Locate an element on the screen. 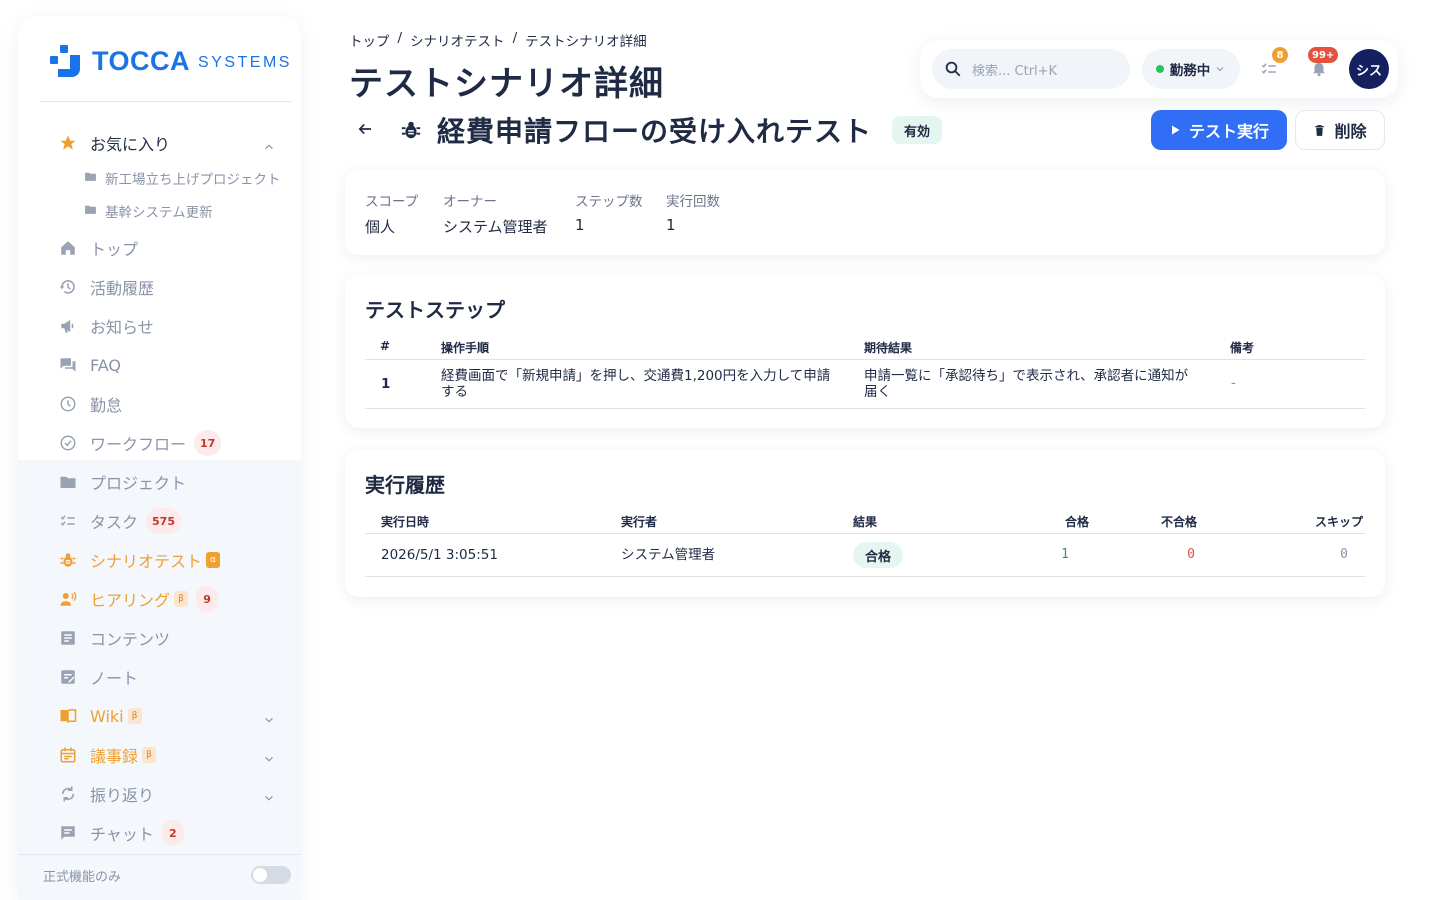 The height and width of the screenshot is (900, 1440). sidebar-item-hearing: ヒアリング β 9 is located at coordinates (138, 599).